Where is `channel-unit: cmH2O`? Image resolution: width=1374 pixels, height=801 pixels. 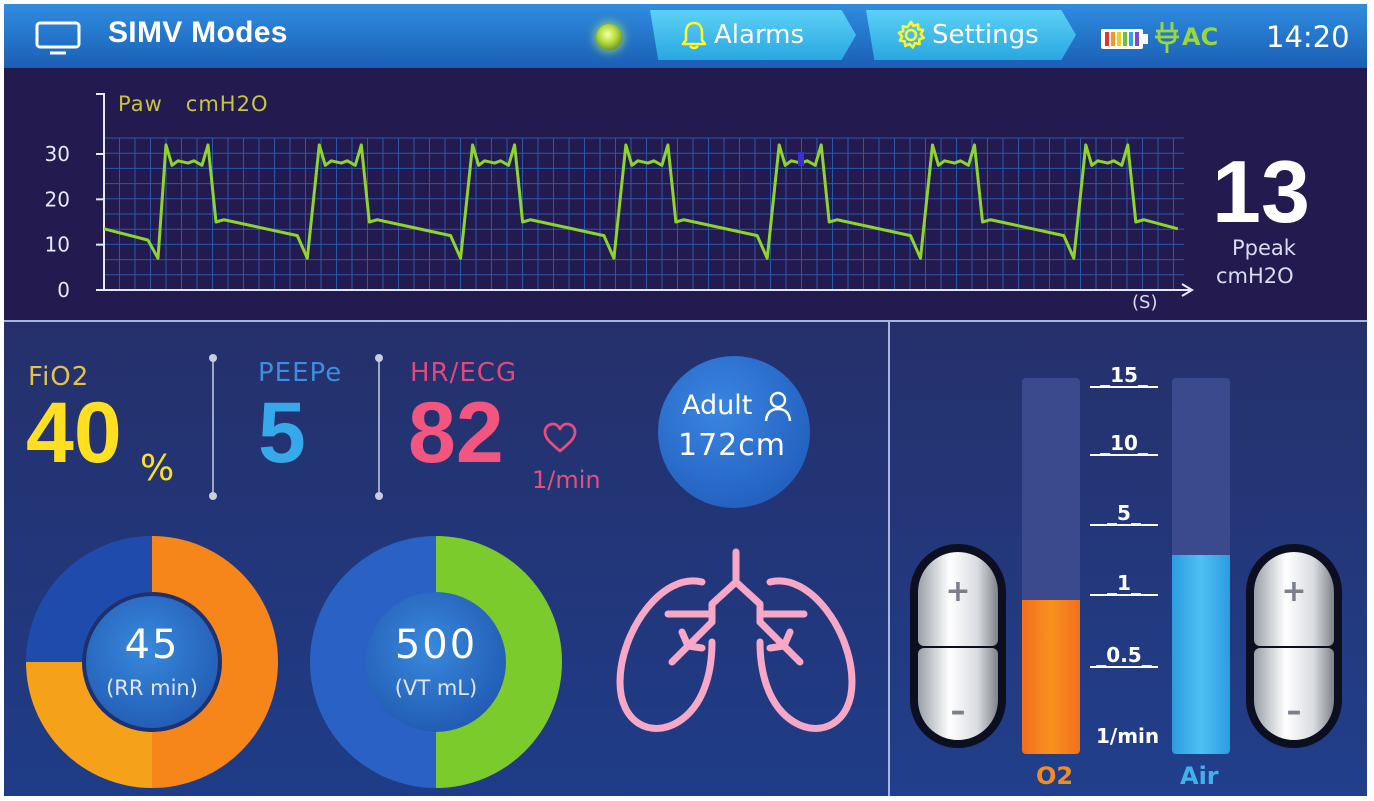
channel-unit: cmH2O is located at coordinates (227, 104).